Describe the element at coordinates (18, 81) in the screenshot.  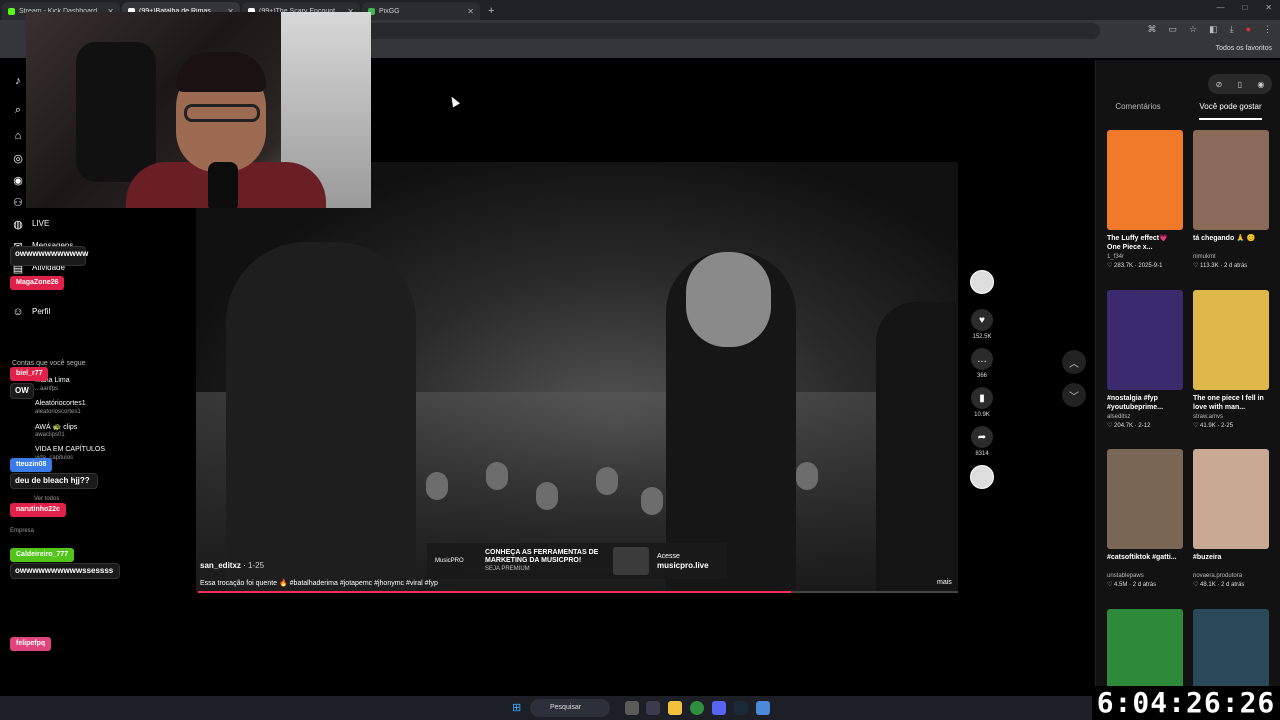
I see `tiktok-logo-icon: ♪` at that location.